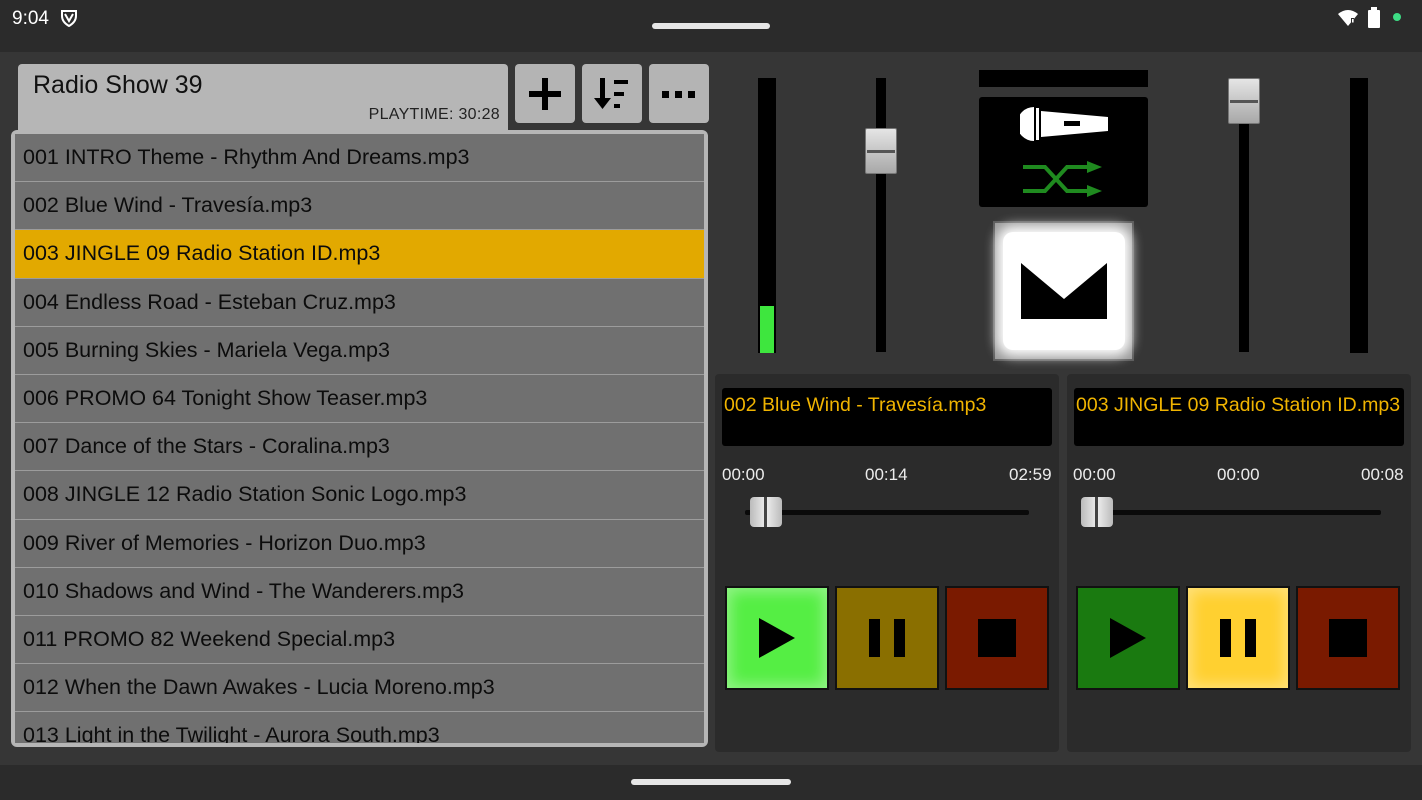 The height and width of the screenshot is (800, 1422). Describe the element at coordinates (263, 99) in the screenshot. I see `playlist-header: Radio Show 39 PLAYTIME: 30:28` at that location.